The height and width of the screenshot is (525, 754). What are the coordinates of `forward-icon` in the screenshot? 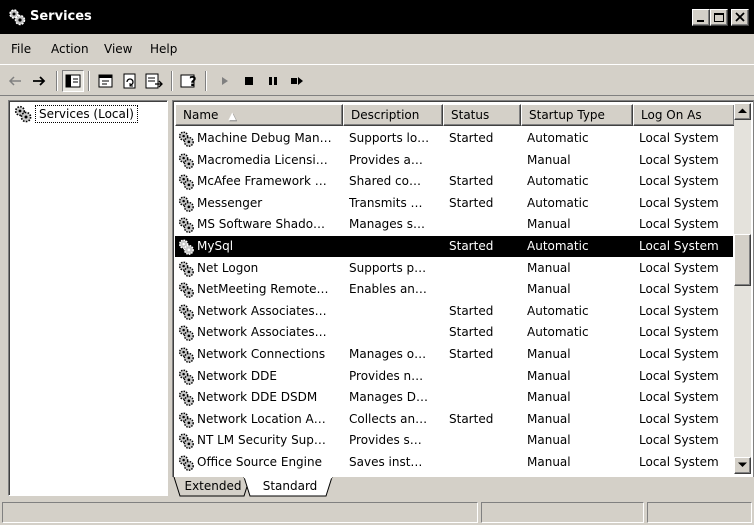 It's located at (39, 81).